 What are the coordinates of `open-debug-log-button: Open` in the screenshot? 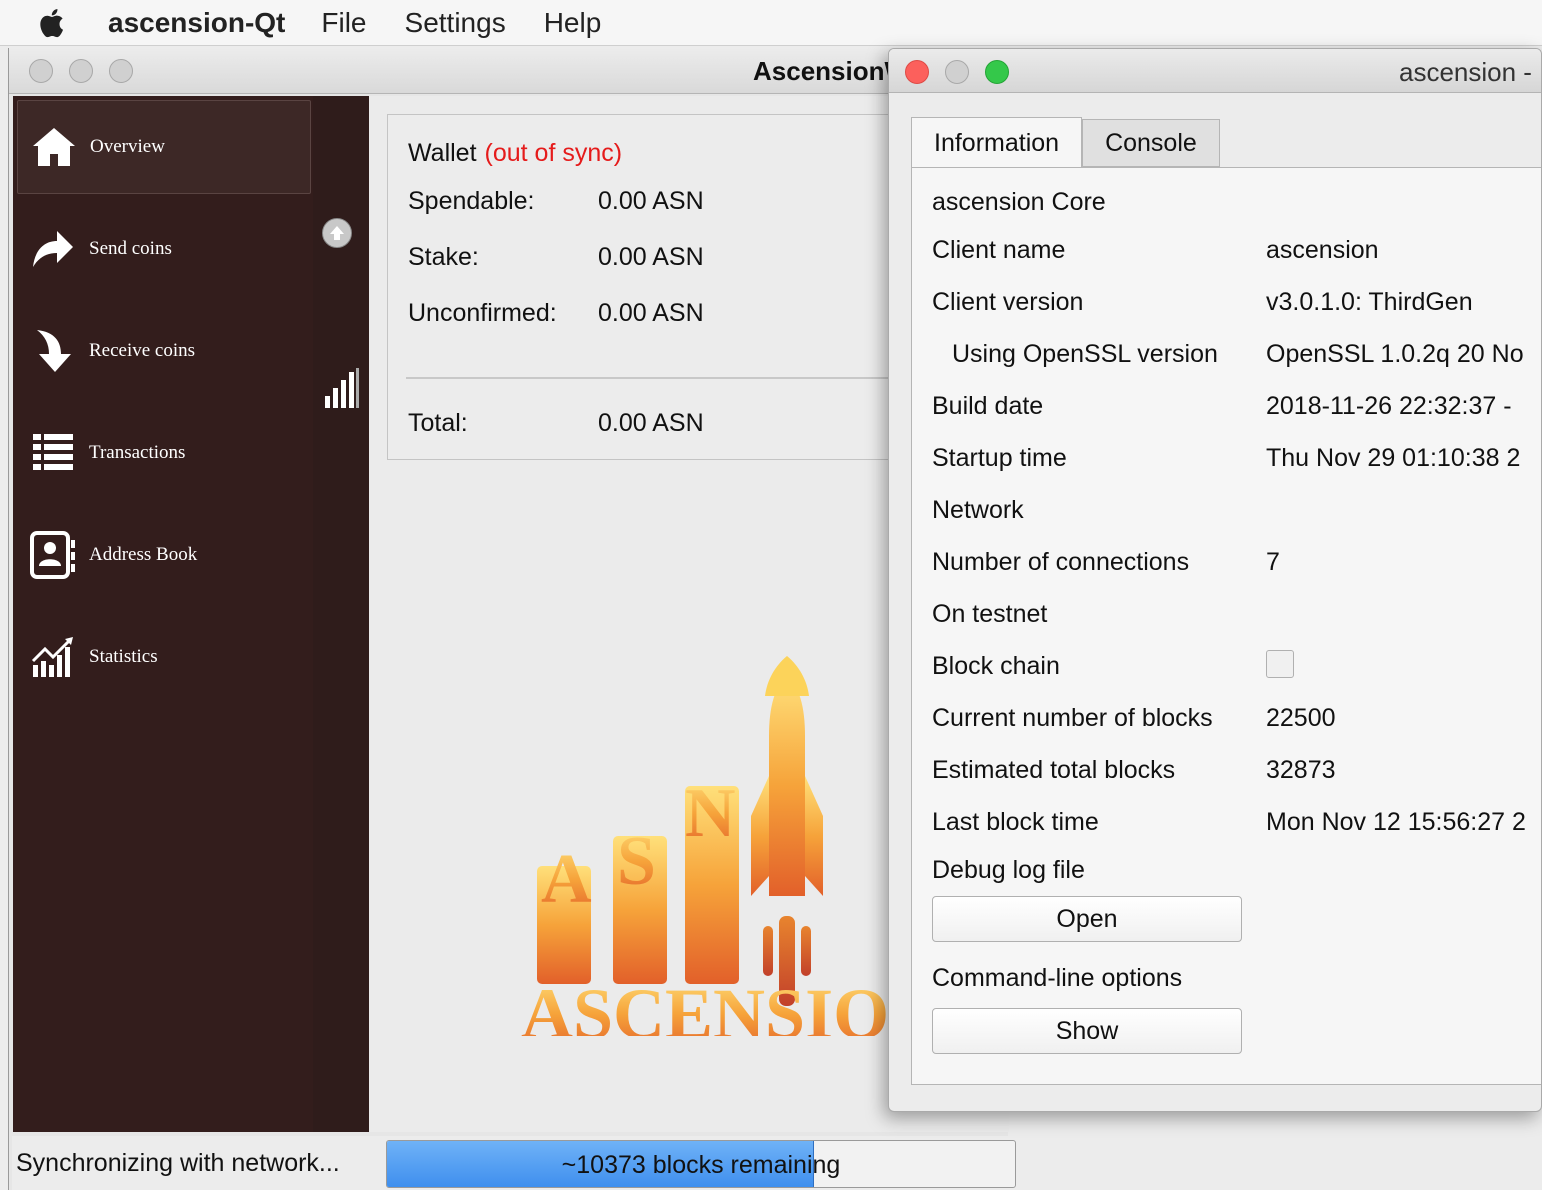 It's located at (1087, 919).